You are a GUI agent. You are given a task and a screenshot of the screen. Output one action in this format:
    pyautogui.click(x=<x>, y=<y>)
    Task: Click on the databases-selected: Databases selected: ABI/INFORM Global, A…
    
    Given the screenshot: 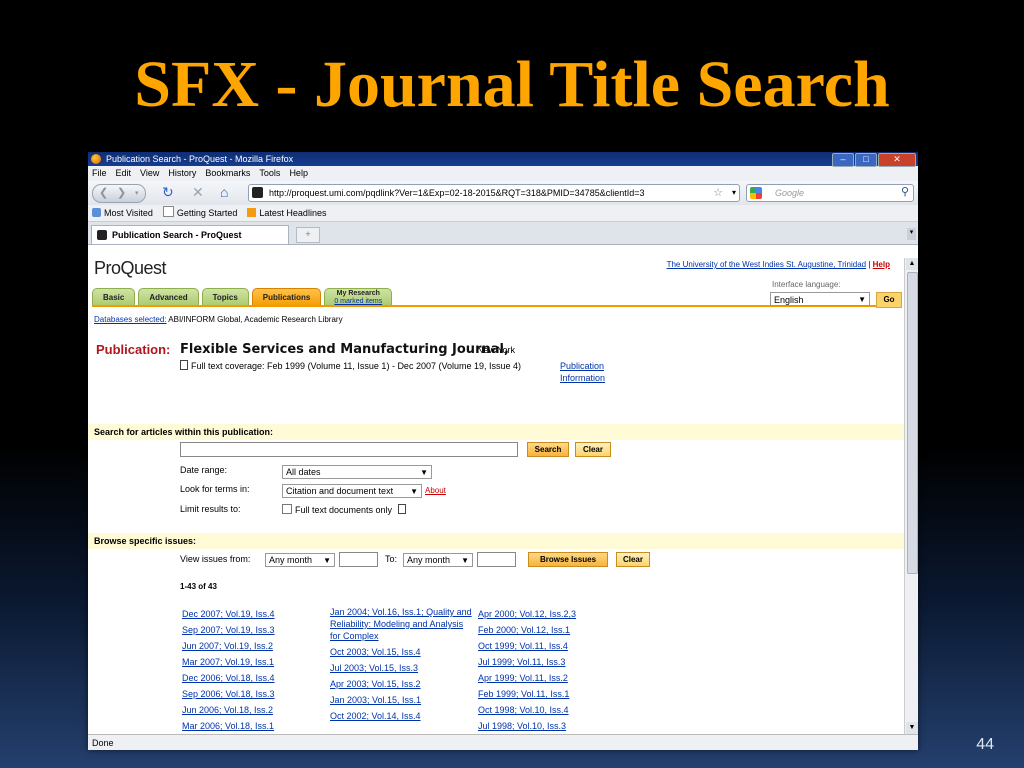 What is the action you would take?
    pyautogui.click(x=218, y=319)
    